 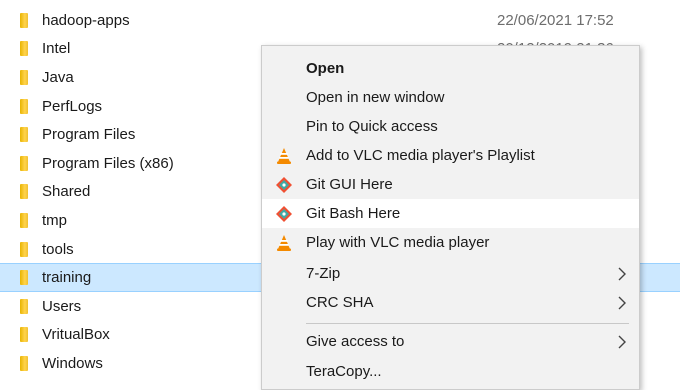 What do you see at coordinates (108, 163) in the screenshot?
I see `file-name: Program Files (x86)` at bounding box center [108, 163].